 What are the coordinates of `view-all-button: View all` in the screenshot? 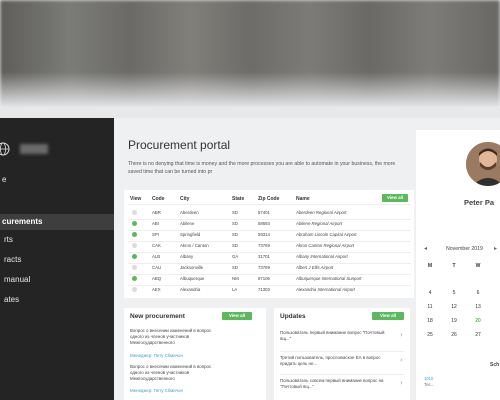 It's located at (395, 198).